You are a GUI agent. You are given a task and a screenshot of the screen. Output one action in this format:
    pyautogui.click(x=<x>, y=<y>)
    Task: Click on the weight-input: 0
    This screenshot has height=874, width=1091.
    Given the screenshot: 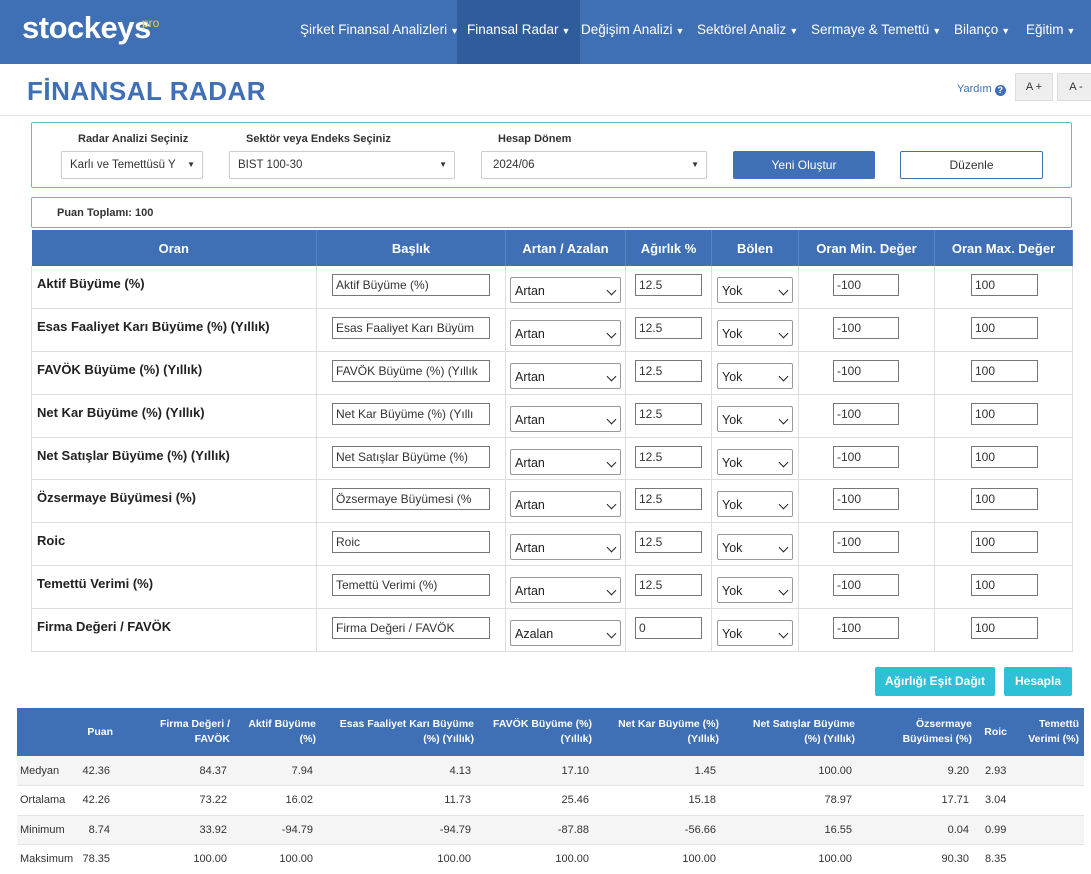 What is the action you would take?
    pyautogui.click(x=668, y=627)
    